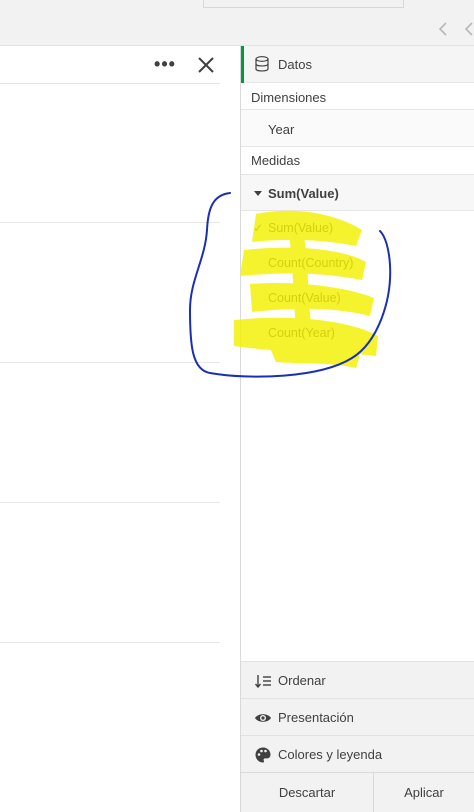 The height and width of the screenshot is (812, 474). What do you see at coordinates (357, 679) in the screenshot?
I see `sort-section: Ordenar` at bounding box center [357, 679].